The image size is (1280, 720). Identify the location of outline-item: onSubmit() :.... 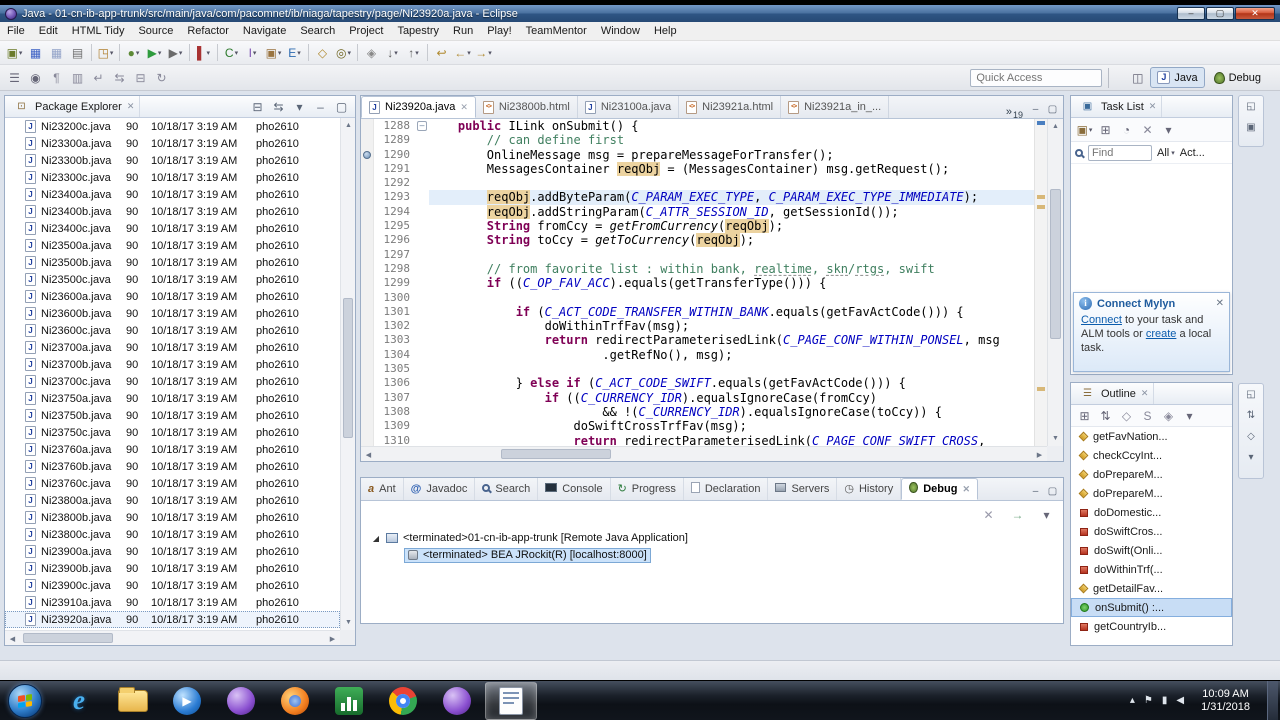
(1151, 607).